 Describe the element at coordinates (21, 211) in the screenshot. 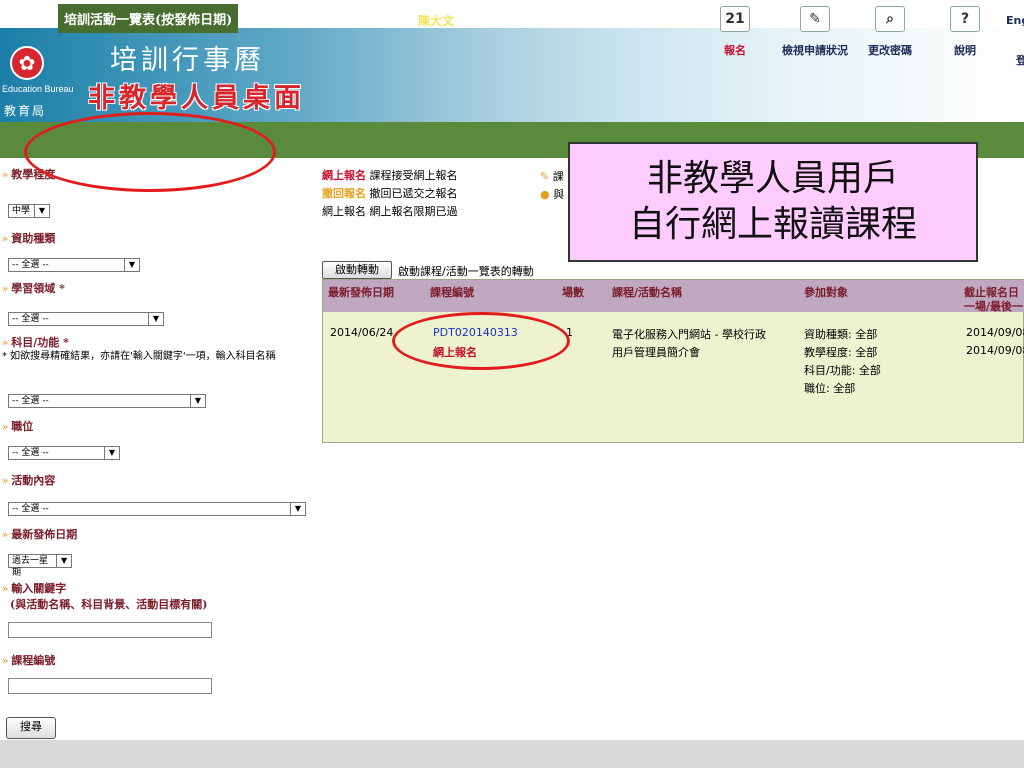

I see `education-level-value: 中學` at that location.